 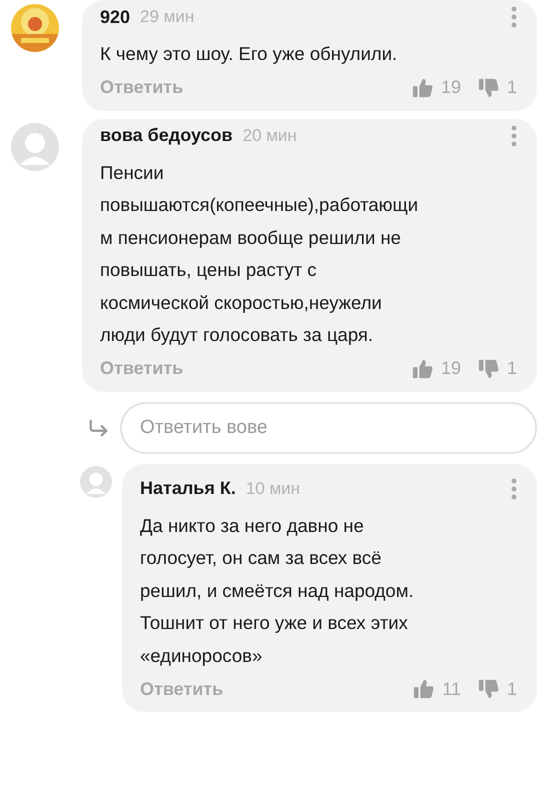 I want to click on comment-text: Да никто за него давно не голосует, он сам за всех всё решил, и смеётся над народом. Тошнит от него уже и всех этих «единоросов», so click(x=277, y=591).